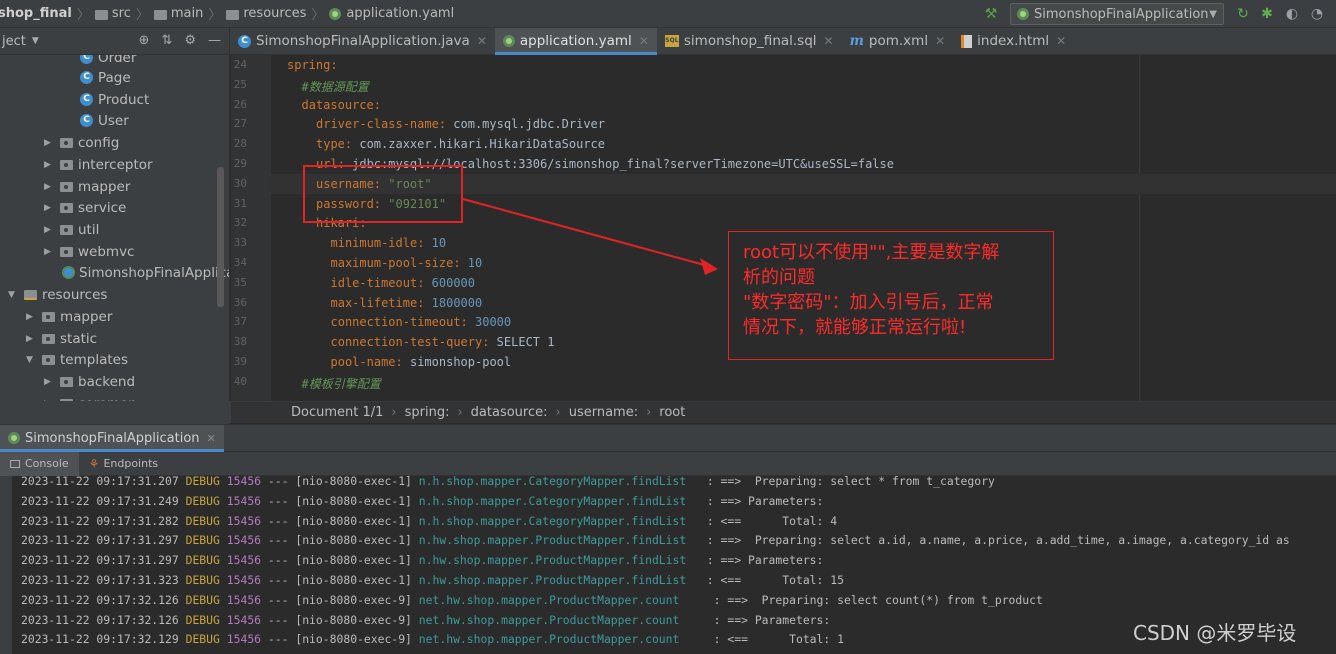  Describe the element at coordinates (855, 327) in the screenshot. I see `annotation-line: 情况下，就能够正常运行啦!` at that location.